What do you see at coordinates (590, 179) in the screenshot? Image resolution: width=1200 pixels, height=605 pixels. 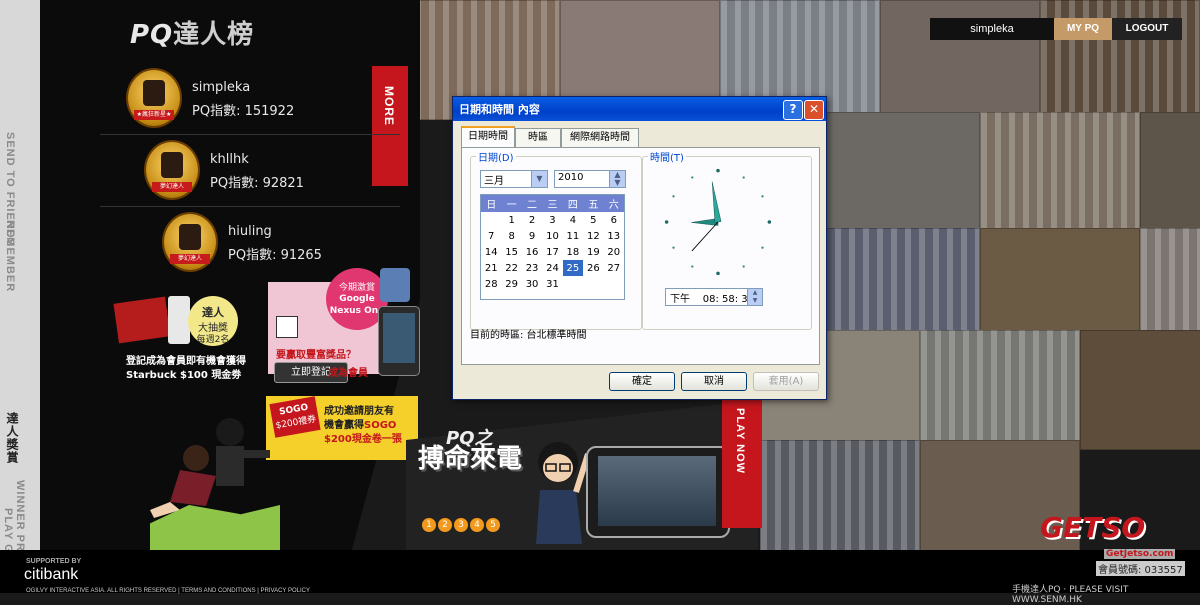 I see `year-spinner: 2010 ▲ ▼` at bounding box center [590, 179].